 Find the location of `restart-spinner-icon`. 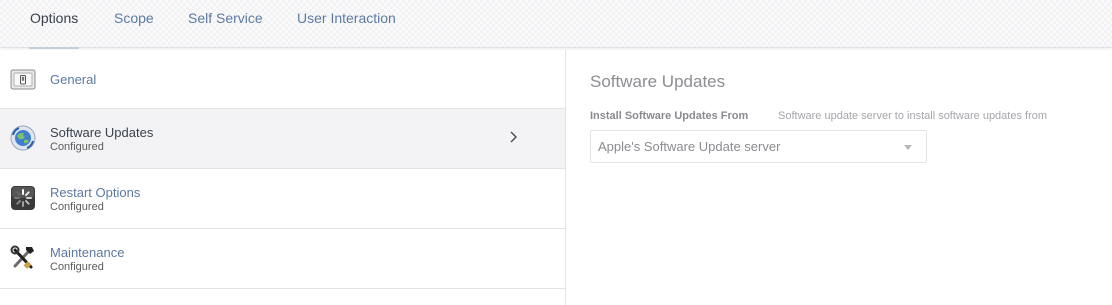

restart-spinner-icon is located at coordinates (23, 198).